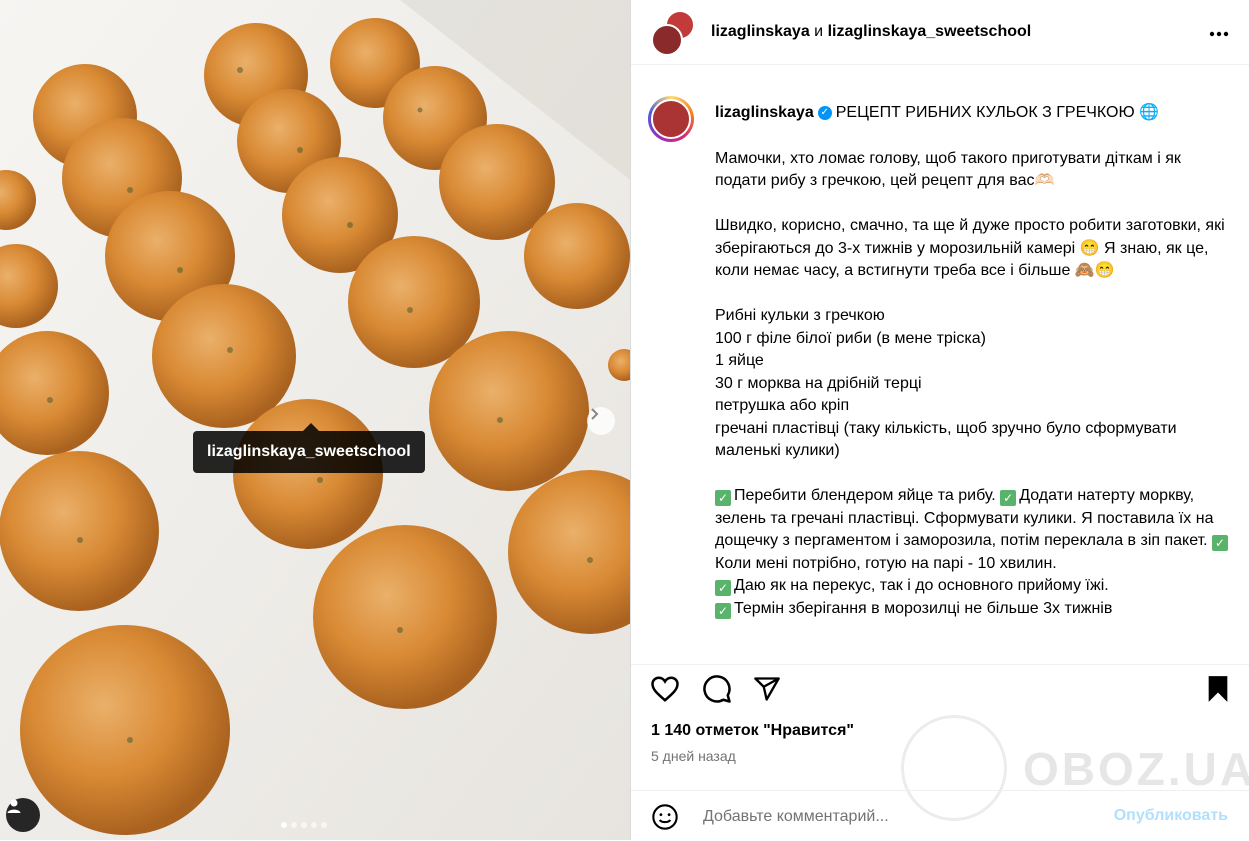 This screenshot has width=1249, height=841. Describe the element at coordinates (752, 731) in the screenshot. I see `likes-count: 1 140 отметок "Нравится"` at that location.